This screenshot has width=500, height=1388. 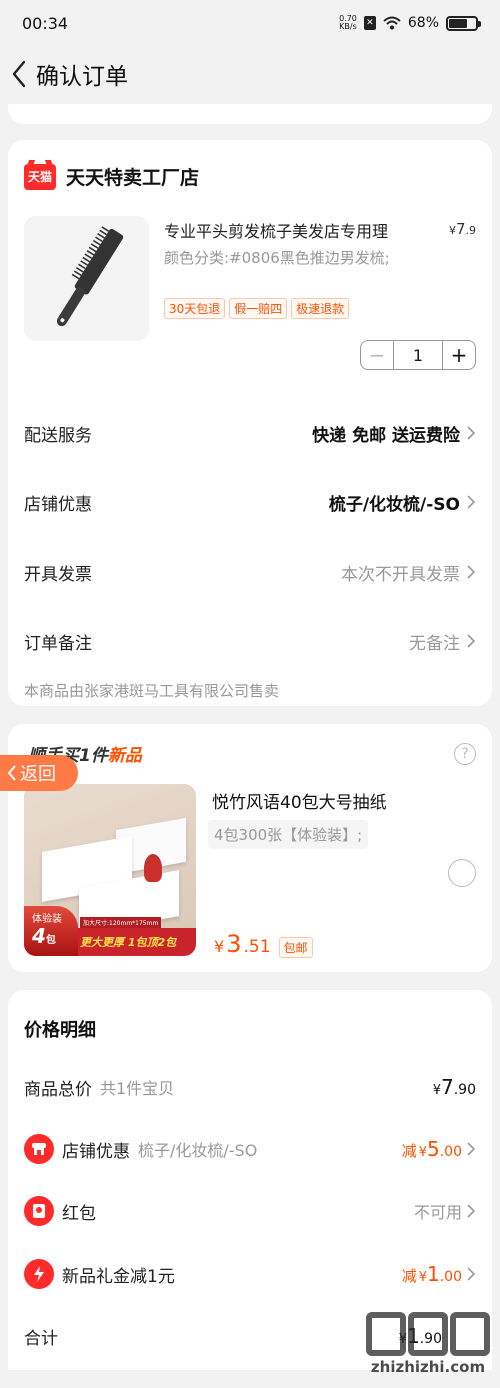 I want to click on shop-discount-row: 店铺优惠 梳子/化妆梳/-SO, so click(x=250, y=502).